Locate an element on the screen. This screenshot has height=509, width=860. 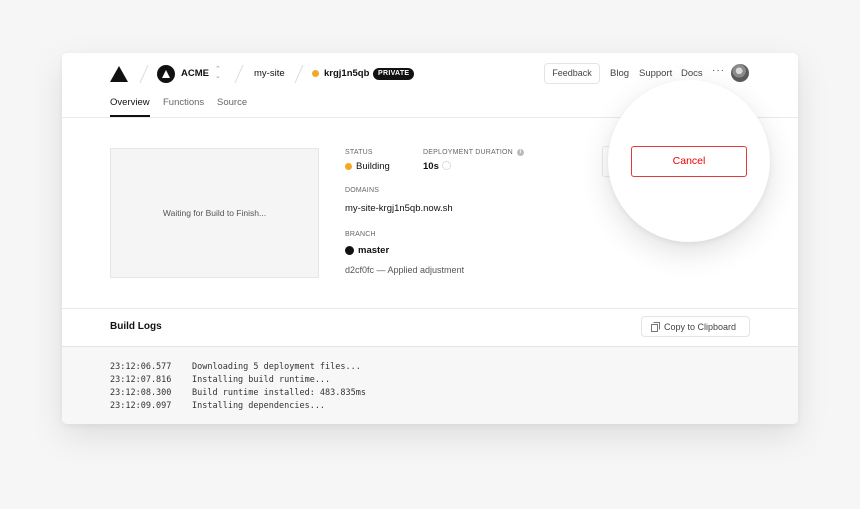
log-time: 23:12:09.097 is located at coordinates (141, 406).